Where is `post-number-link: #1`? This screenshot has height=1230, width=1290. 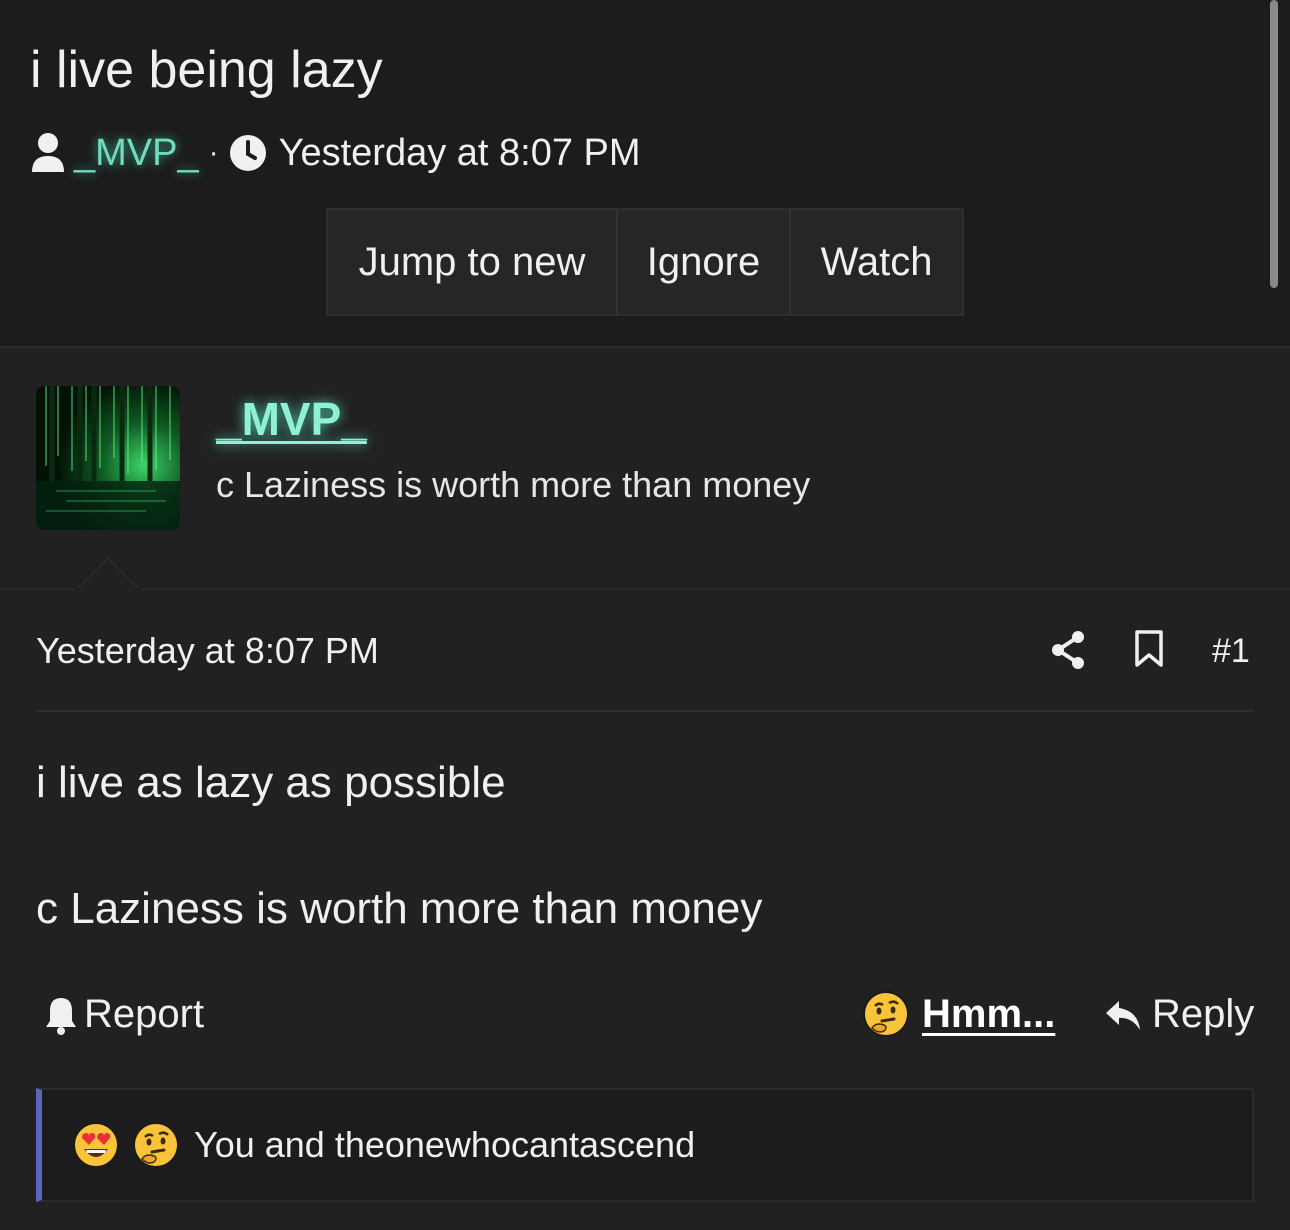 post-number-link: #1 is located at coordinates (1231, 651).